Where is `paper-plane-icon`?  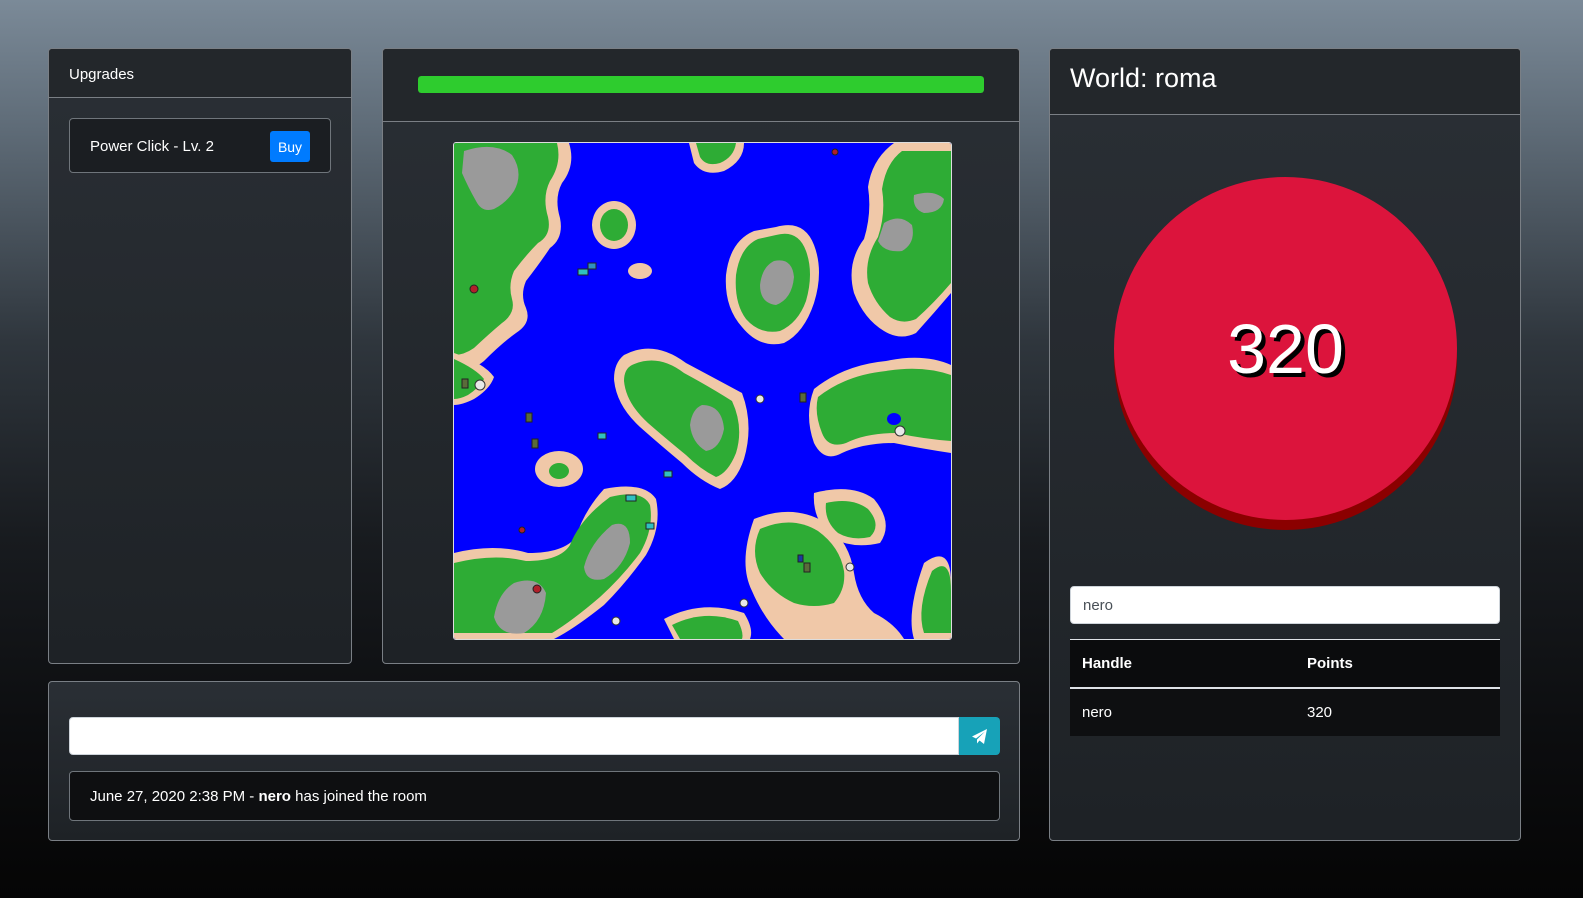
paper-plane-icon is located at coordinates (979, 736).